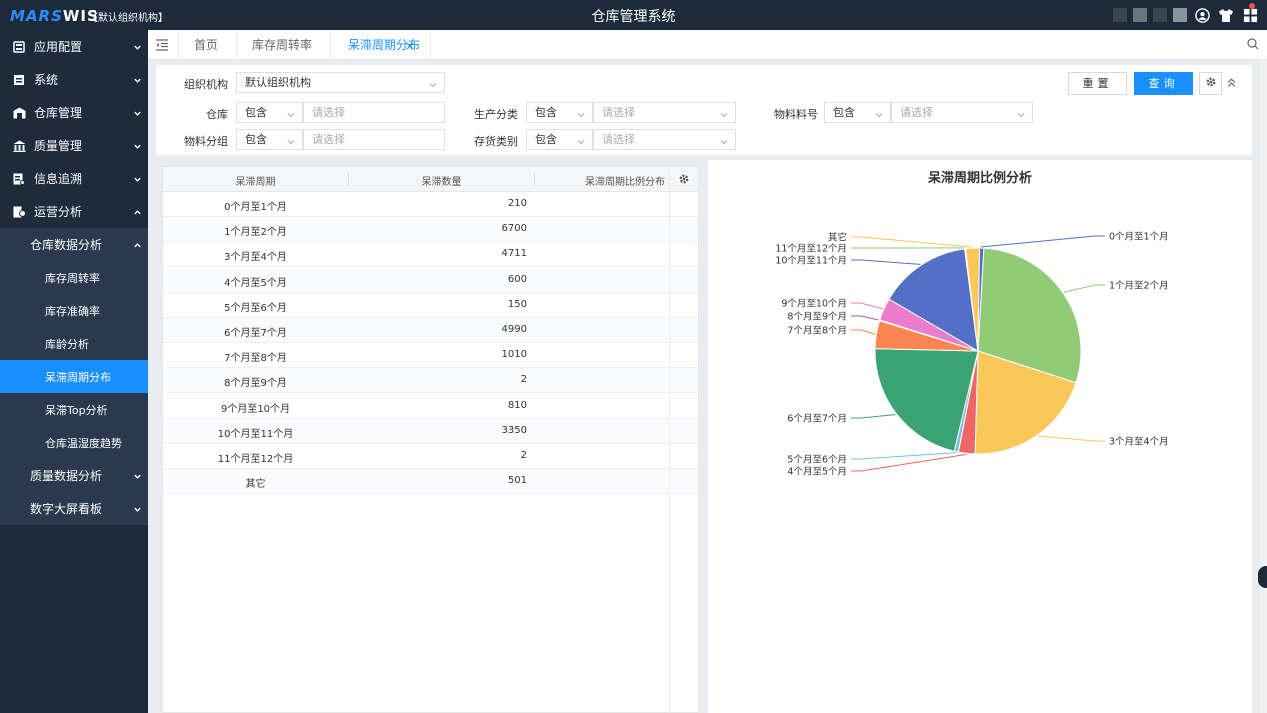  Describe the element at coordinates (74, 112) in the screenshot. I see `sidebar-item-warehouse: 仓库管理` at that location.